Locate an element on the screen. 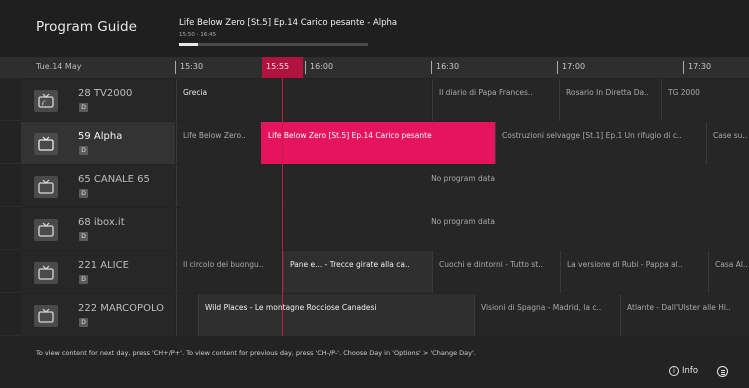 Image resolution: width=749 pixels, height=388 pixels. channel-name: 59 Alpha is located at coordinates (100, 136).